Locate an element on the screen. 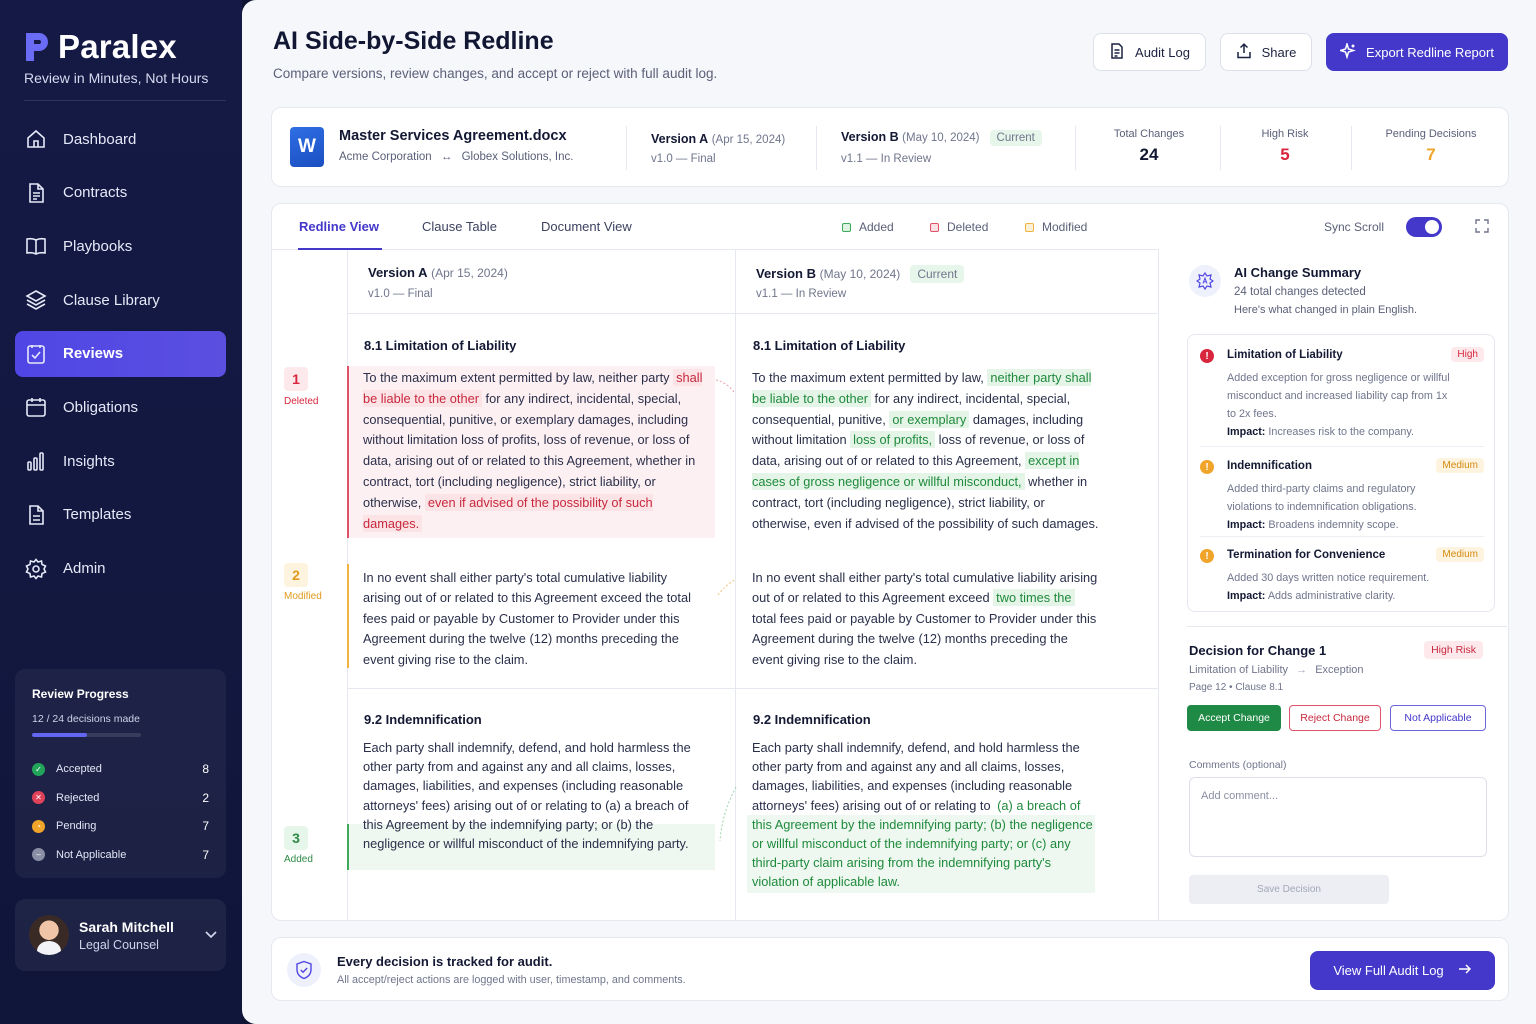 The image size is (1536, 1024). sidebar-item-label: Reviews is located at coordinates (93, 354).